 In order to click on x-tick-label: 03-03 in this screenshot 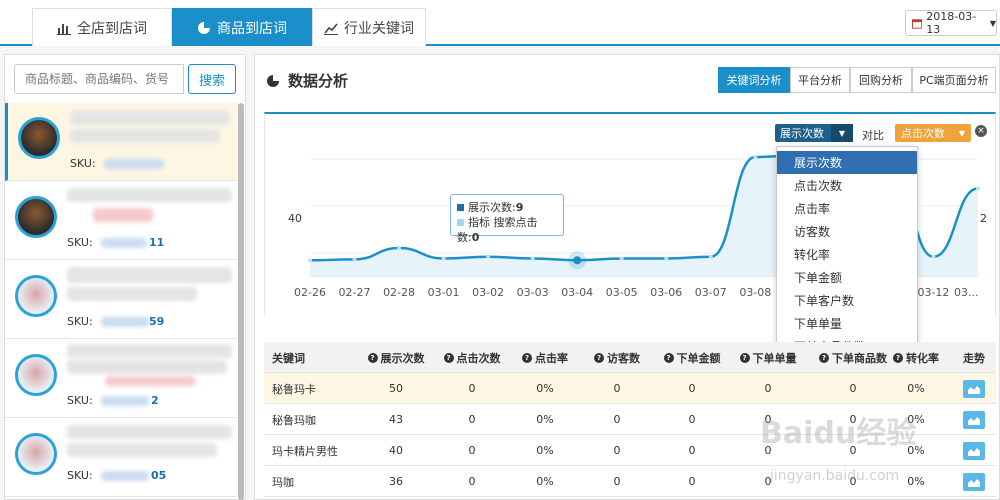, I will do `click(533, 292)`.